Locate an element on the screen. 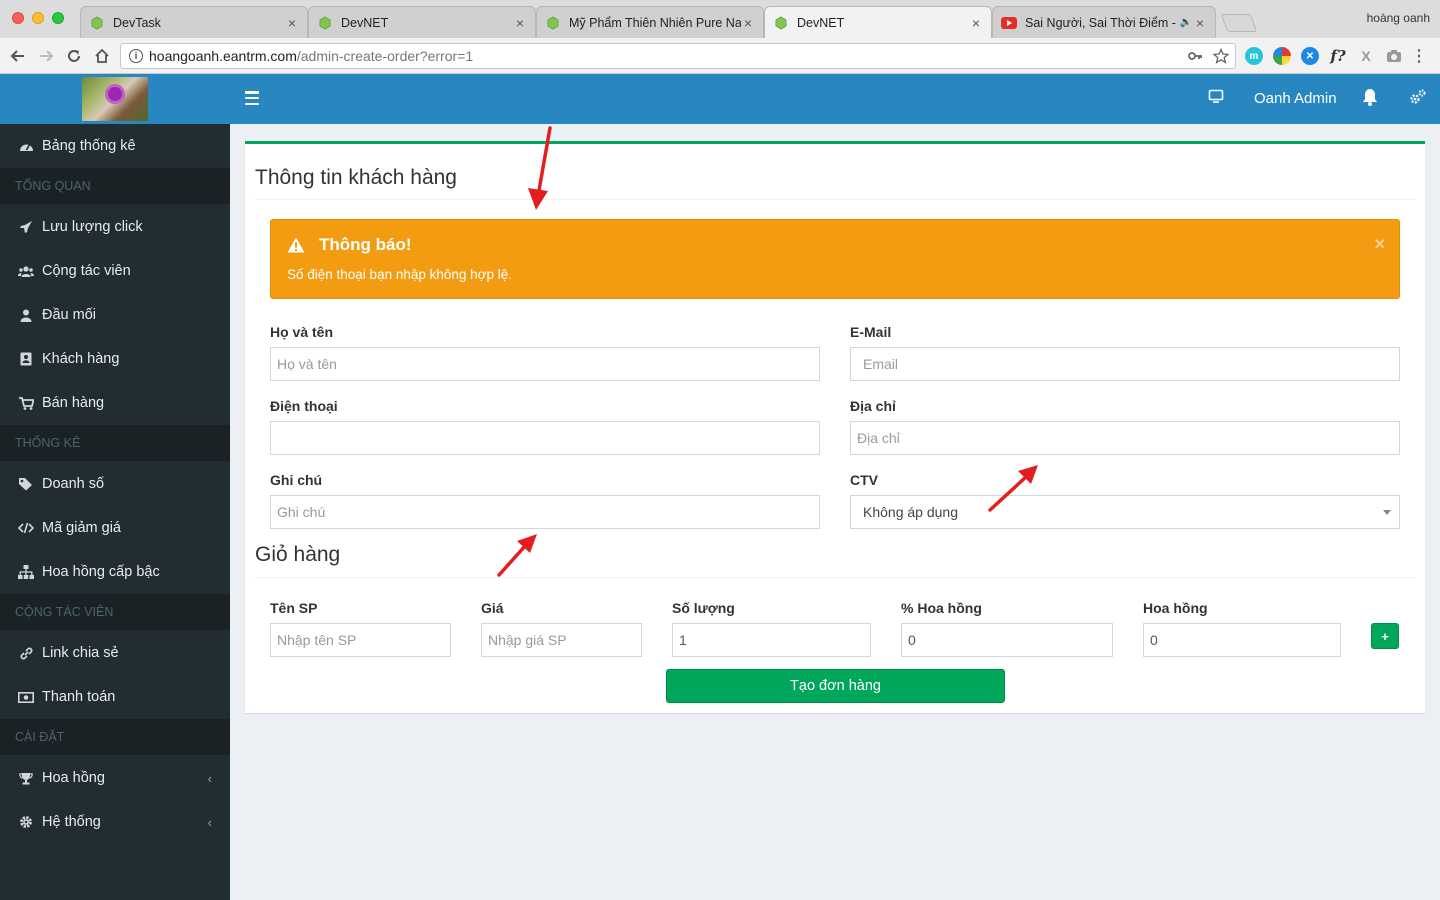 The height and width of the screenshot is (900, 1440). ctv-select: Không áp dụng is located at coordinates (1125, 512).